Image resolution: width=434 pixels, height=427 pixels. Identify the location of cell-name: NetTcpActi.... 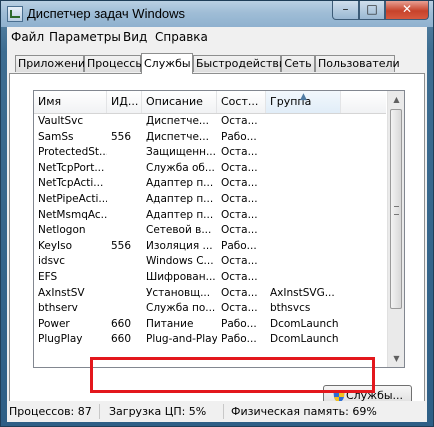
(71, 183).